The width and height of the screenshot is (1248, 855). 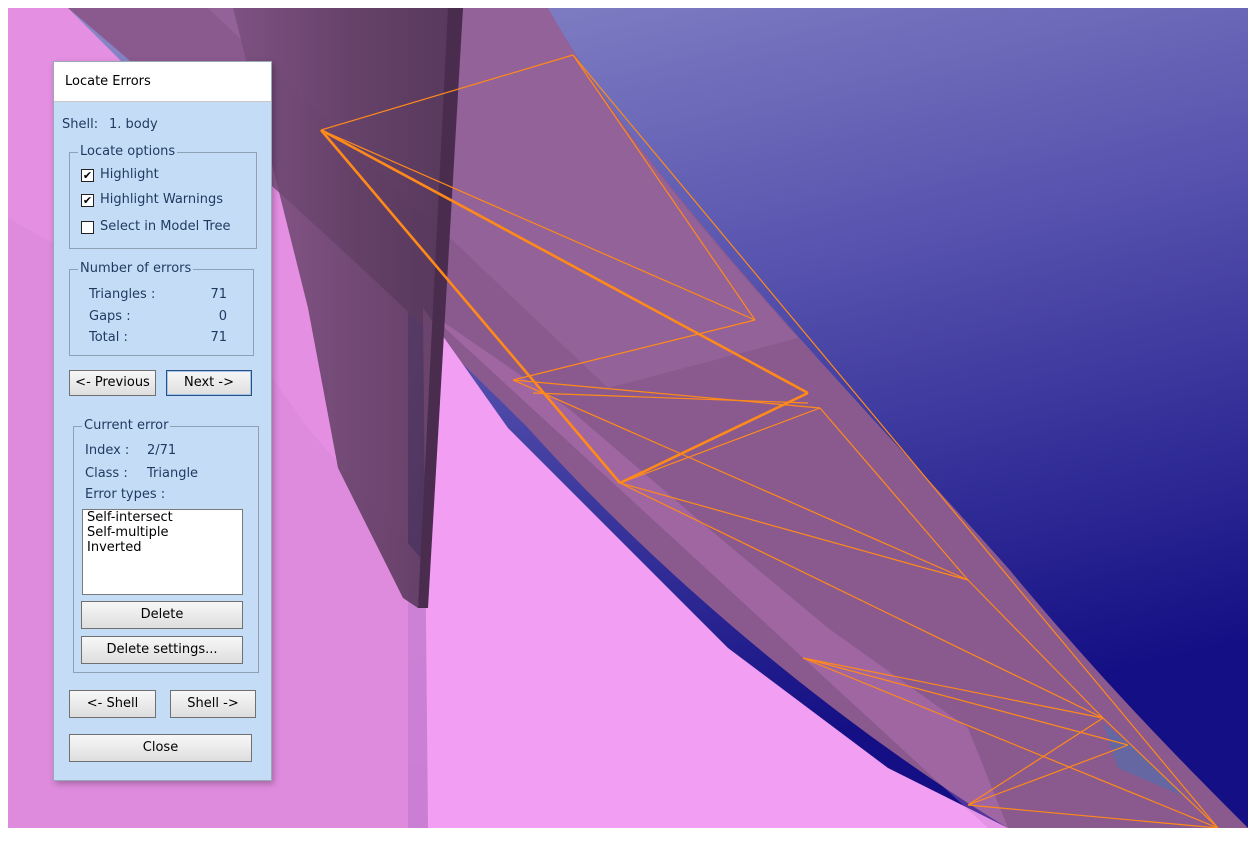 I want to click on highlight-warnings-checkbox: ✔, so click(x=87, y=200).